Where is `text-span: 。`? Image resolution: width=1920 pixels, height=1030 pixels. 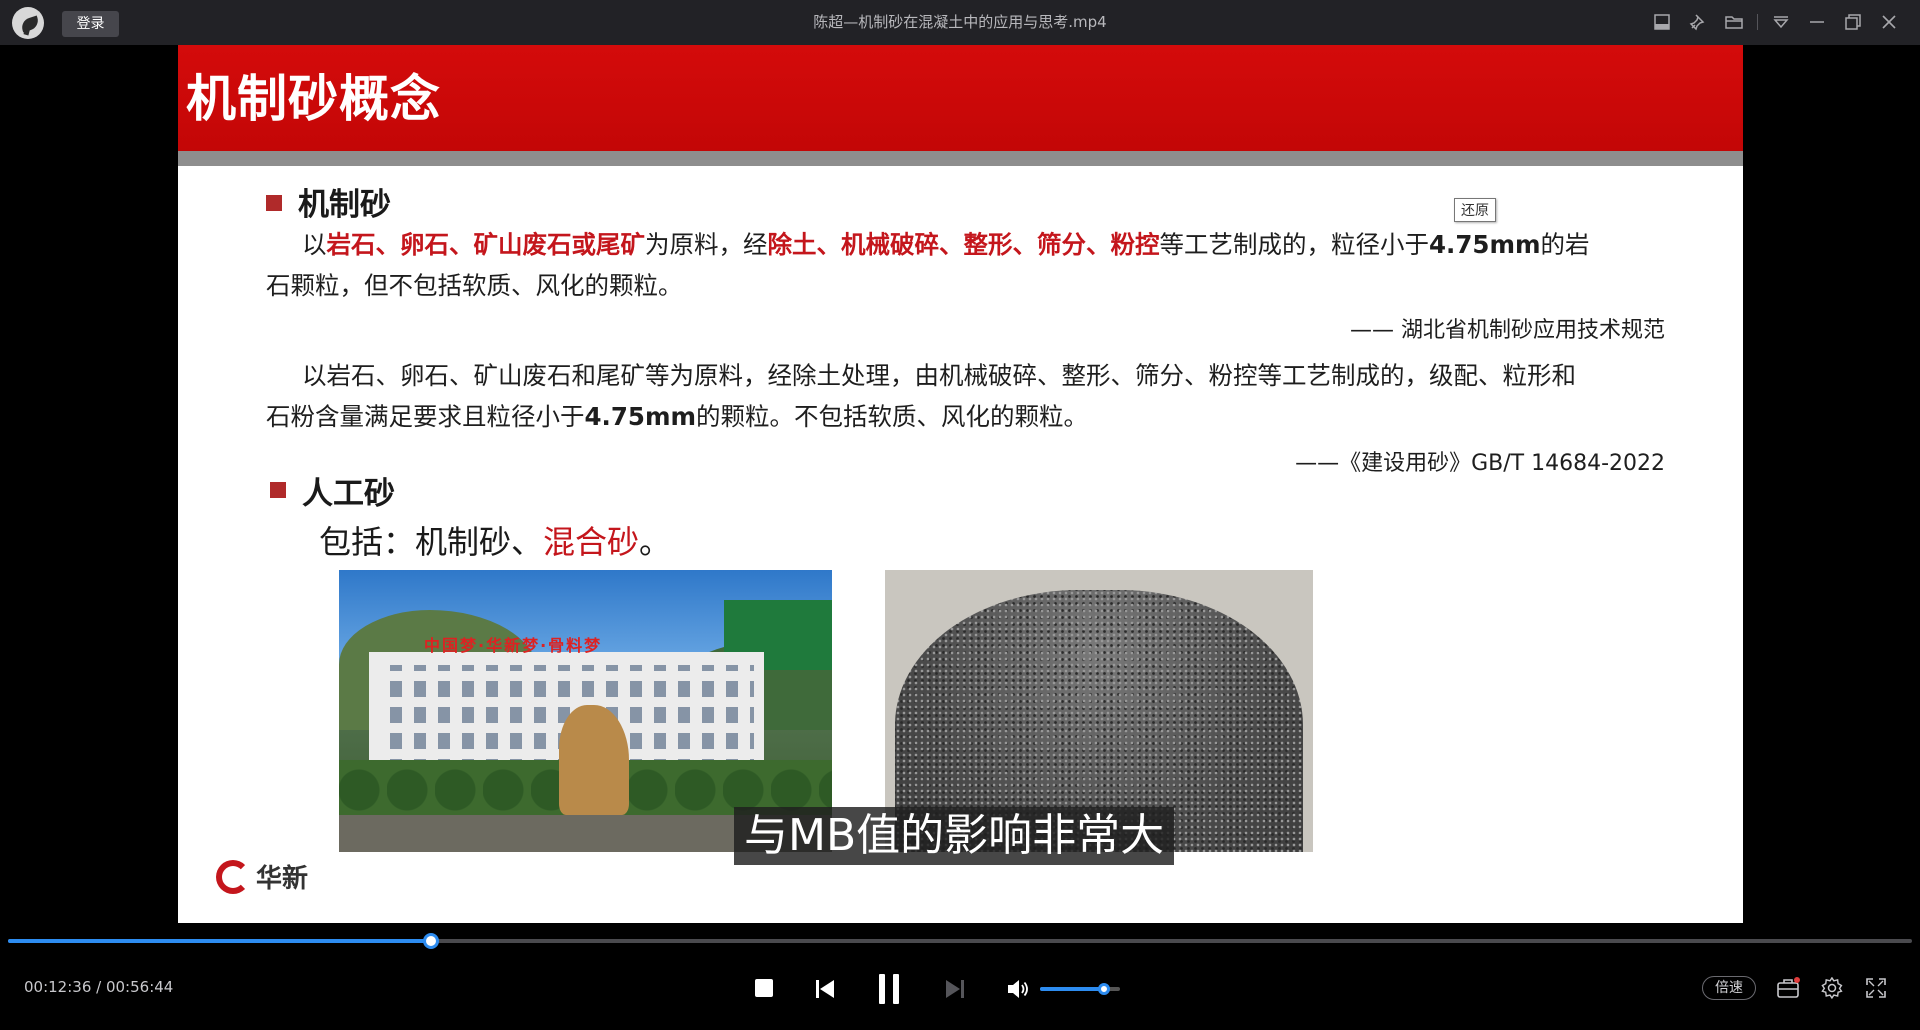 text-span: 。 is located at coordinates (655, 542).